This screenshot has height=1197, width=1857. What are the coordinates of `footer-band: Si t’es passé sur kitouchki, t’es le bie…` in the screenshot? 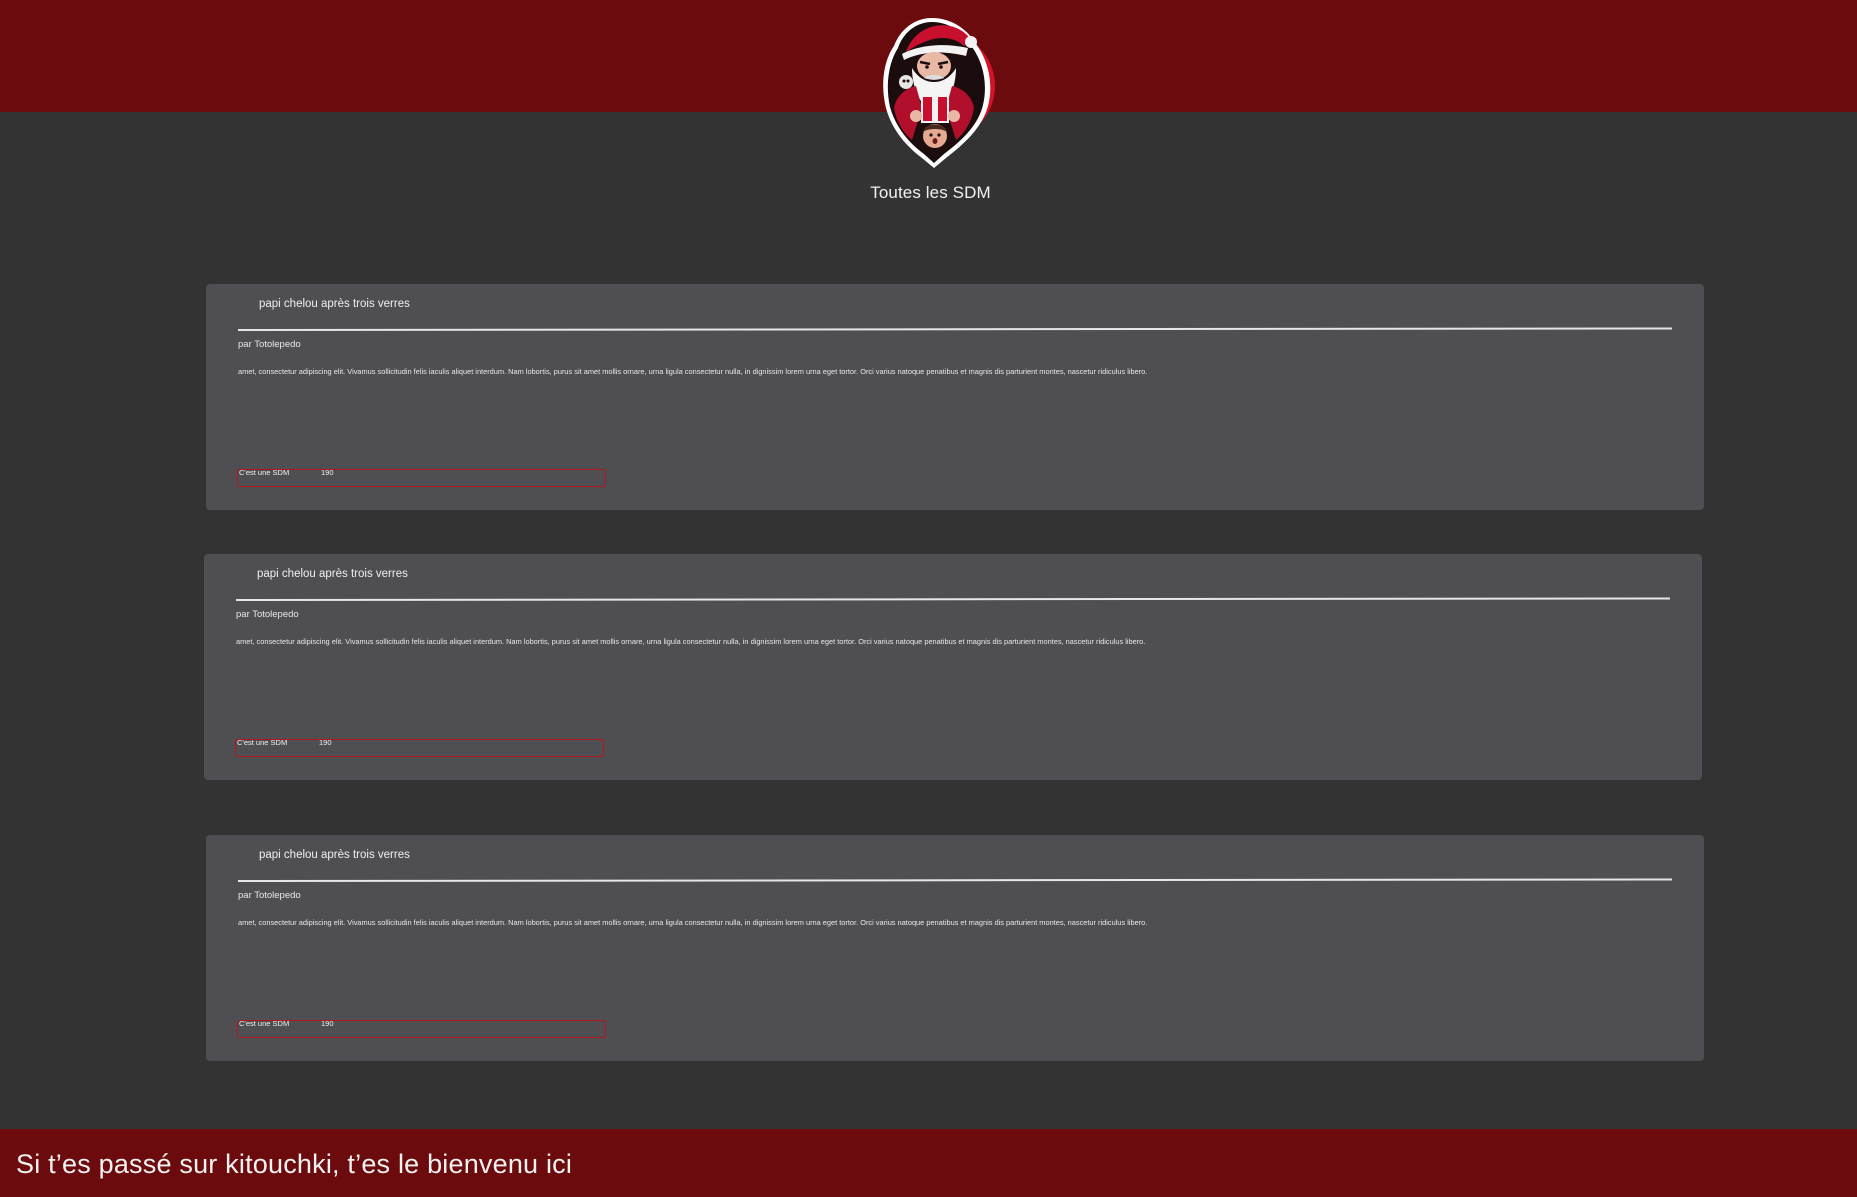 It's located at (928, 1163).